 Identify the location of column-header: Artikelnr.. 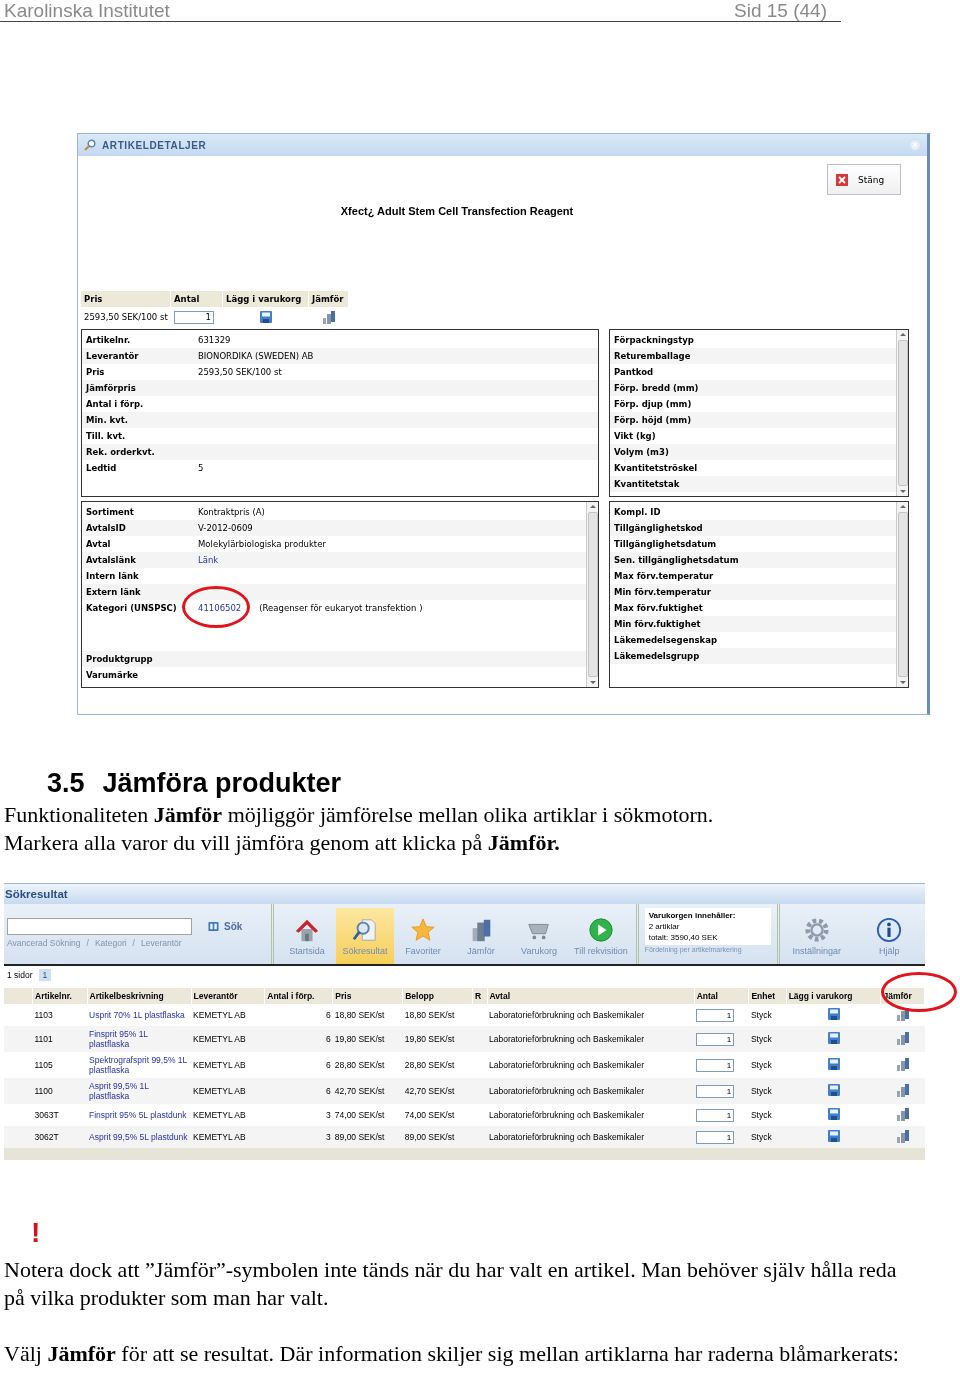
(60, 996).